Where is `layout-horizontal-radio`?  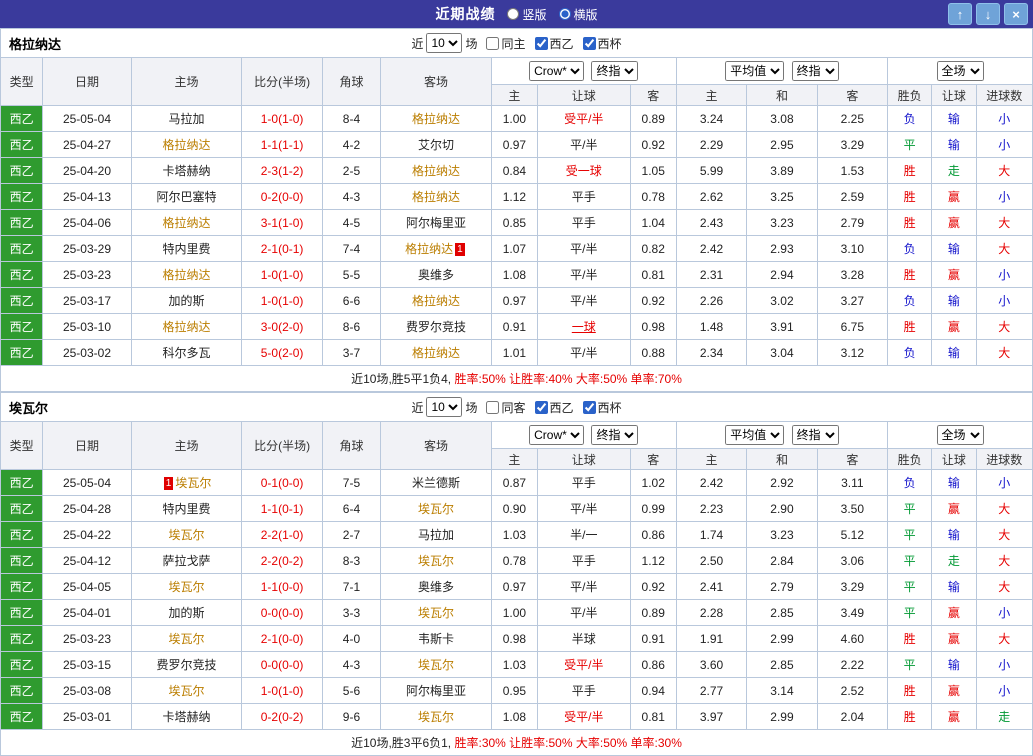 layout-horizontal-radio is located at coordinates (564, 14).